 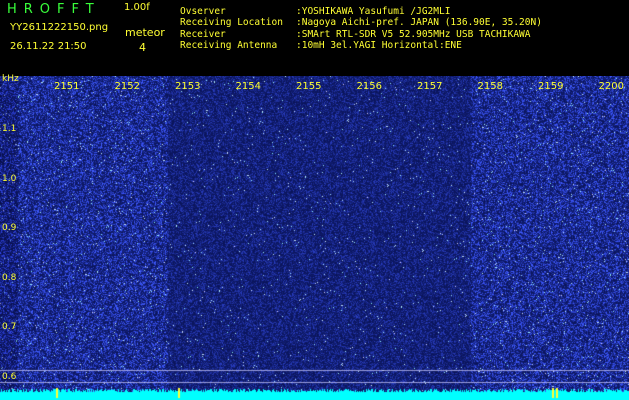 What do you see at coordinates (48, 46) in the screenshot?
I see `datetime-label: 26.11.22 21:50` at bounding box center [48, 46].